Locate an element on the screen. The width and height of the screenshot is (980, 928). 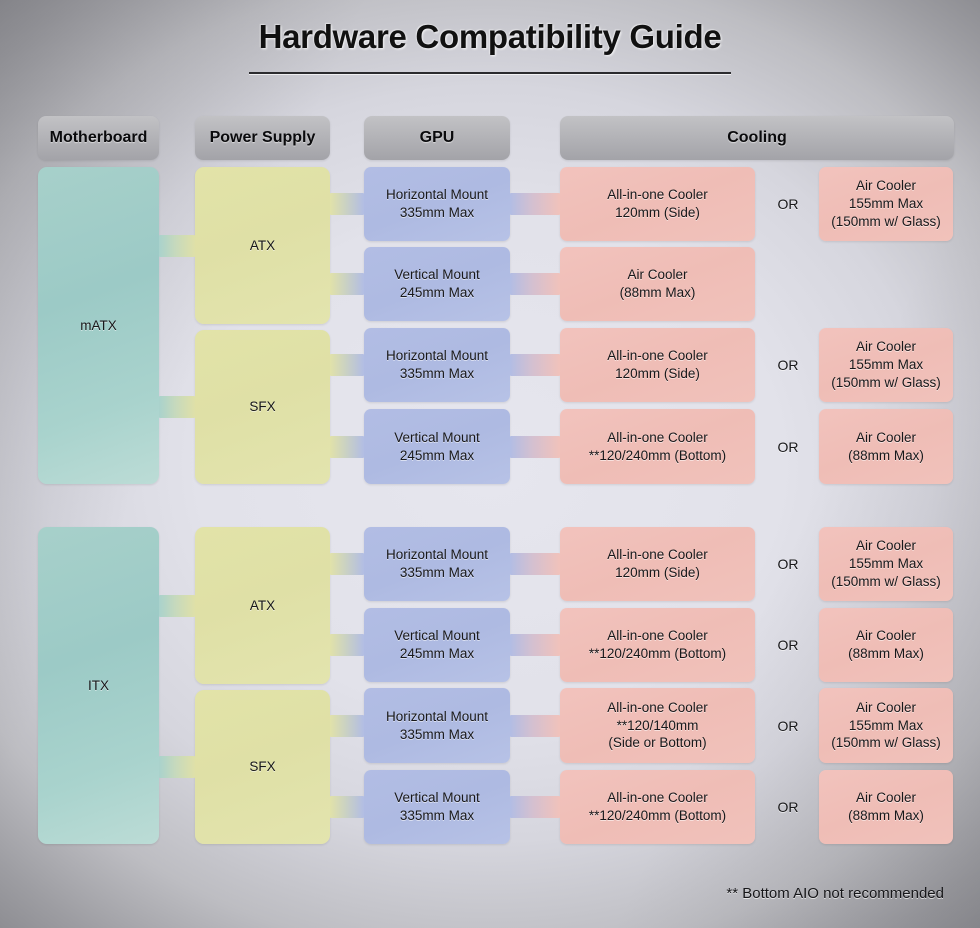
cooling-or-5: OR is located at coordinates (788, 564).